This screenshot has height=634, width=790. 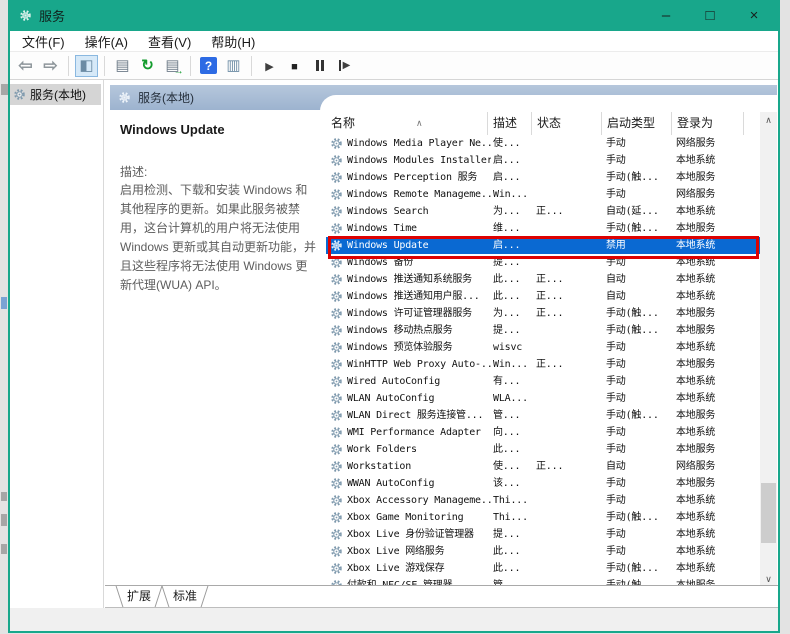 I want to click on service-row: Windows 预览体验服务 wisvc 手动 本地系统, so click(x=543, y=347).